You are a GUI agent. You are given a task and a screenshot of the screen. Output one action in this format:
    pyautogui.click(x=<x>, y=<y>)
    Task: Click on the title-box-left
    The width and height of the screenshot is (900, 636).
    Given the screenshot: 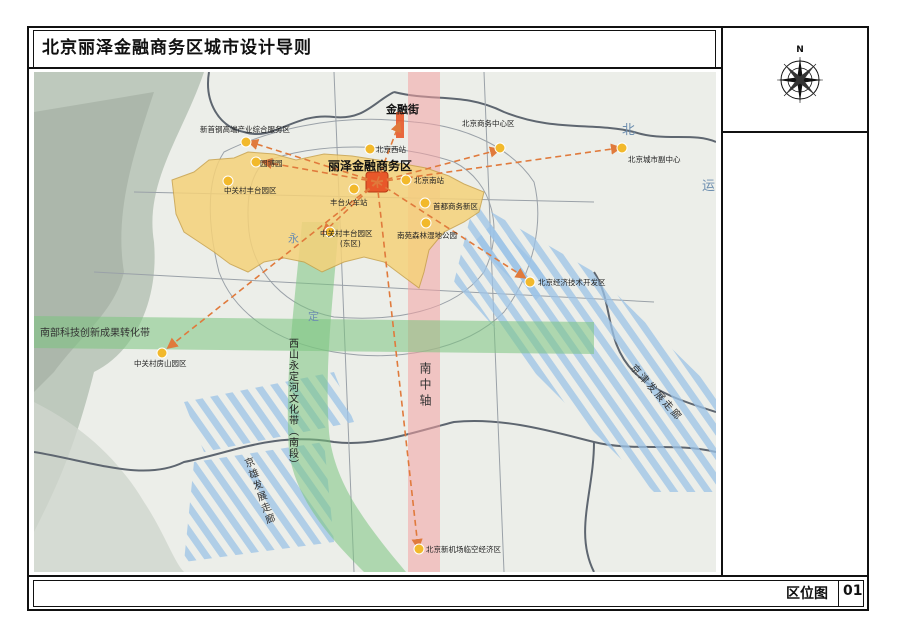 What is the action you would take?
    pyautogui.click(x=33, y=49)
    